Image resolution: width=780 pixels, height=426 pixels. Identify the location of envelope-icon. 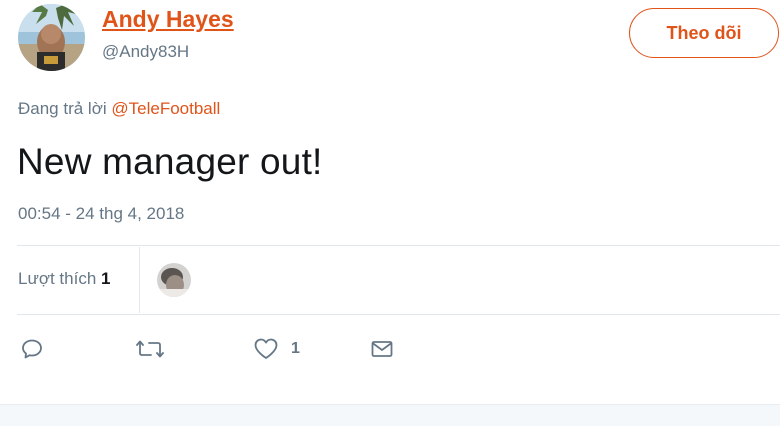
(382, 349).